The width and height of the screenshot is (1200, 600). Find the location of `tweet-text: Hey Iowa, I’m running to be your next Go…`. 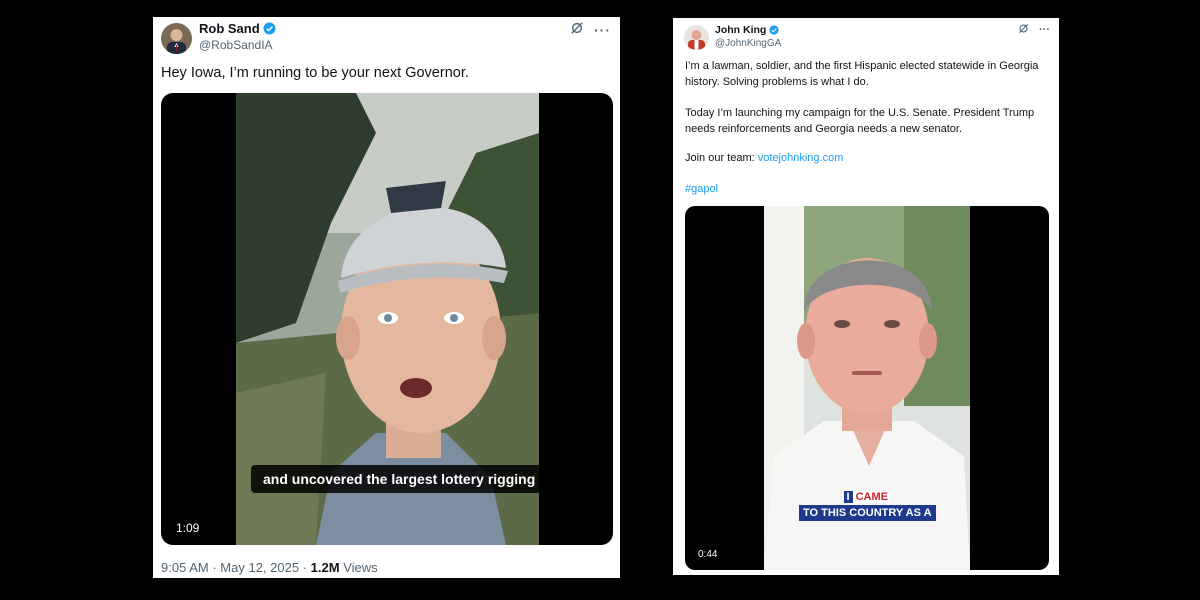

tweet-text: Hey Iowa, I’m running to be your next Go… is located at coordinates (315, 73).